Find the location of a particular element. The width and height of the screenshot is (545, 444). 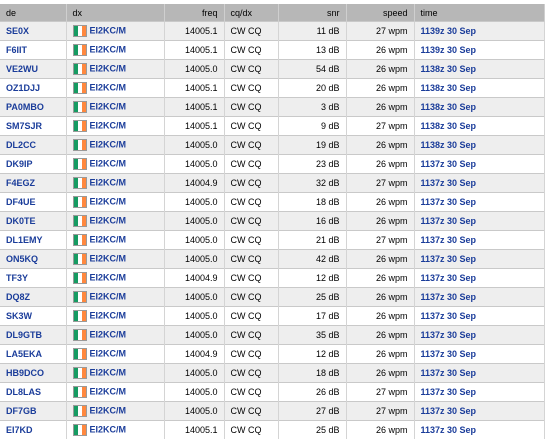

spotter-callsign-link: DL1EMY is located at coordinates (24, 240).